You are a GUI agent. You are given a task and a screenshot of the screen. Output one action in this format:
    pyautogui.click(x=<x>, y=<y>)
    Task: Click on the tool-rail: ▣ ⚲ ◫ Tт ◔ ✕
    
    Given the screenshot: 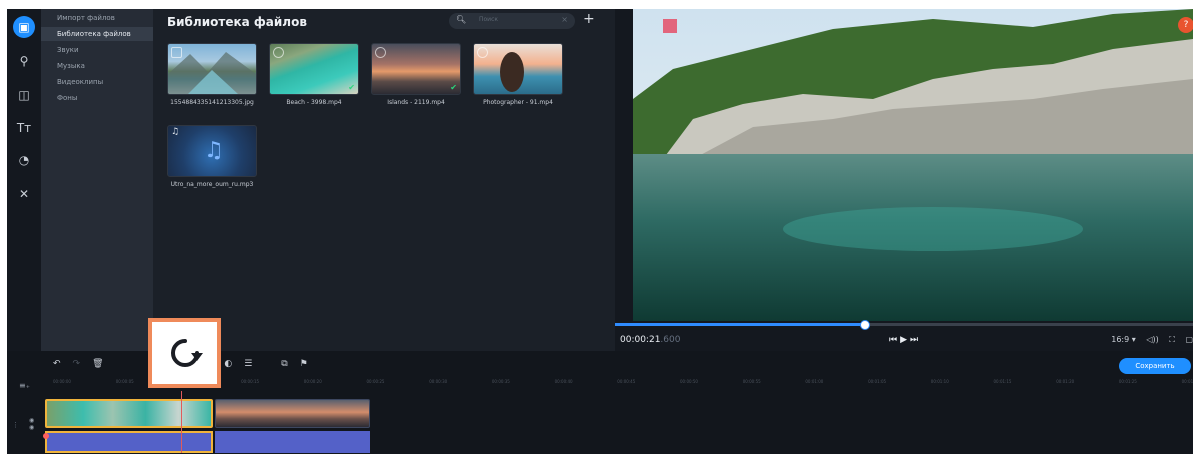 What is the action you would take?
    pyautogui.click(x=24, y=180)
    